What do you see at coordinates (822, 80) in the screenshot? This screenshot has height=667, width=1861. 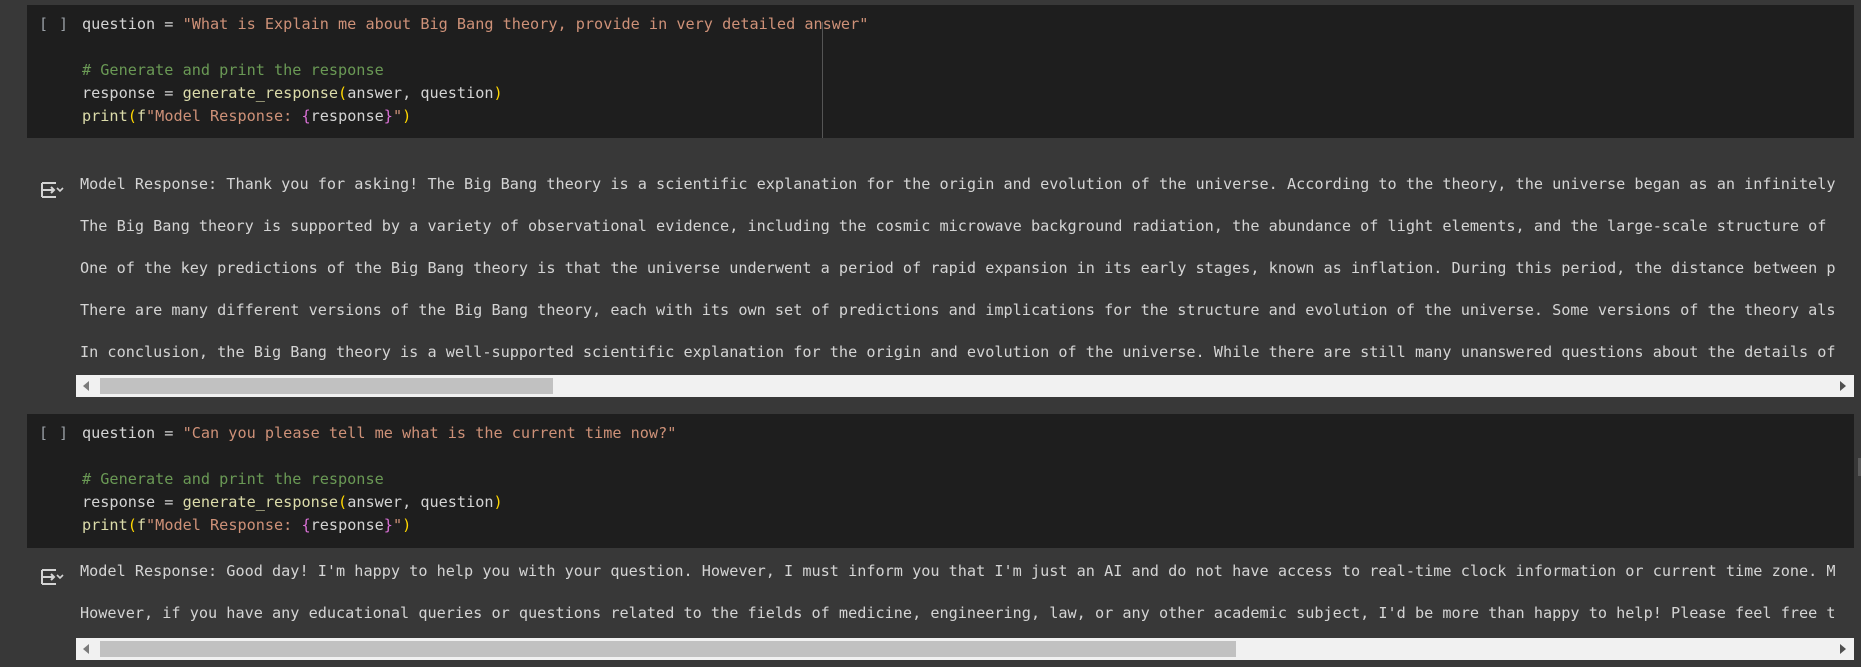 I see `ruler-line` at bounding box center [822, 80].